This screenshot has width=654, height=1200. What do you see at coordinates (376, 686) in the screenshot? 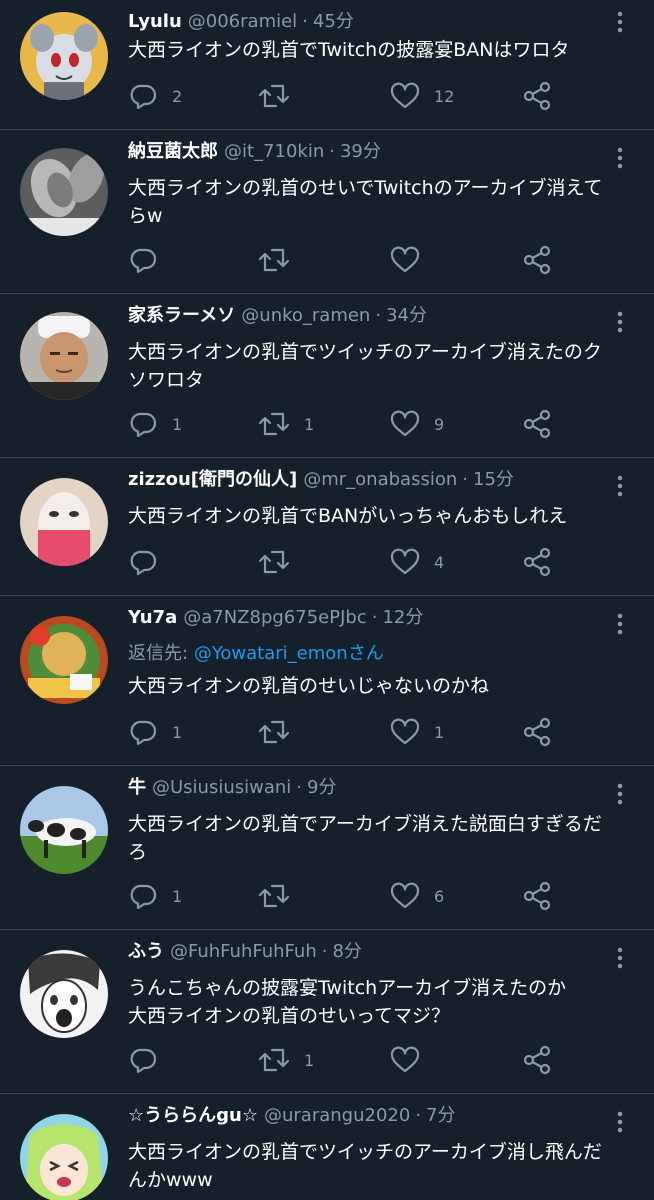
I see `tweet-text: 大西ライオンの乳首のせいじゃないのかね` at bounding box center [376, 686].